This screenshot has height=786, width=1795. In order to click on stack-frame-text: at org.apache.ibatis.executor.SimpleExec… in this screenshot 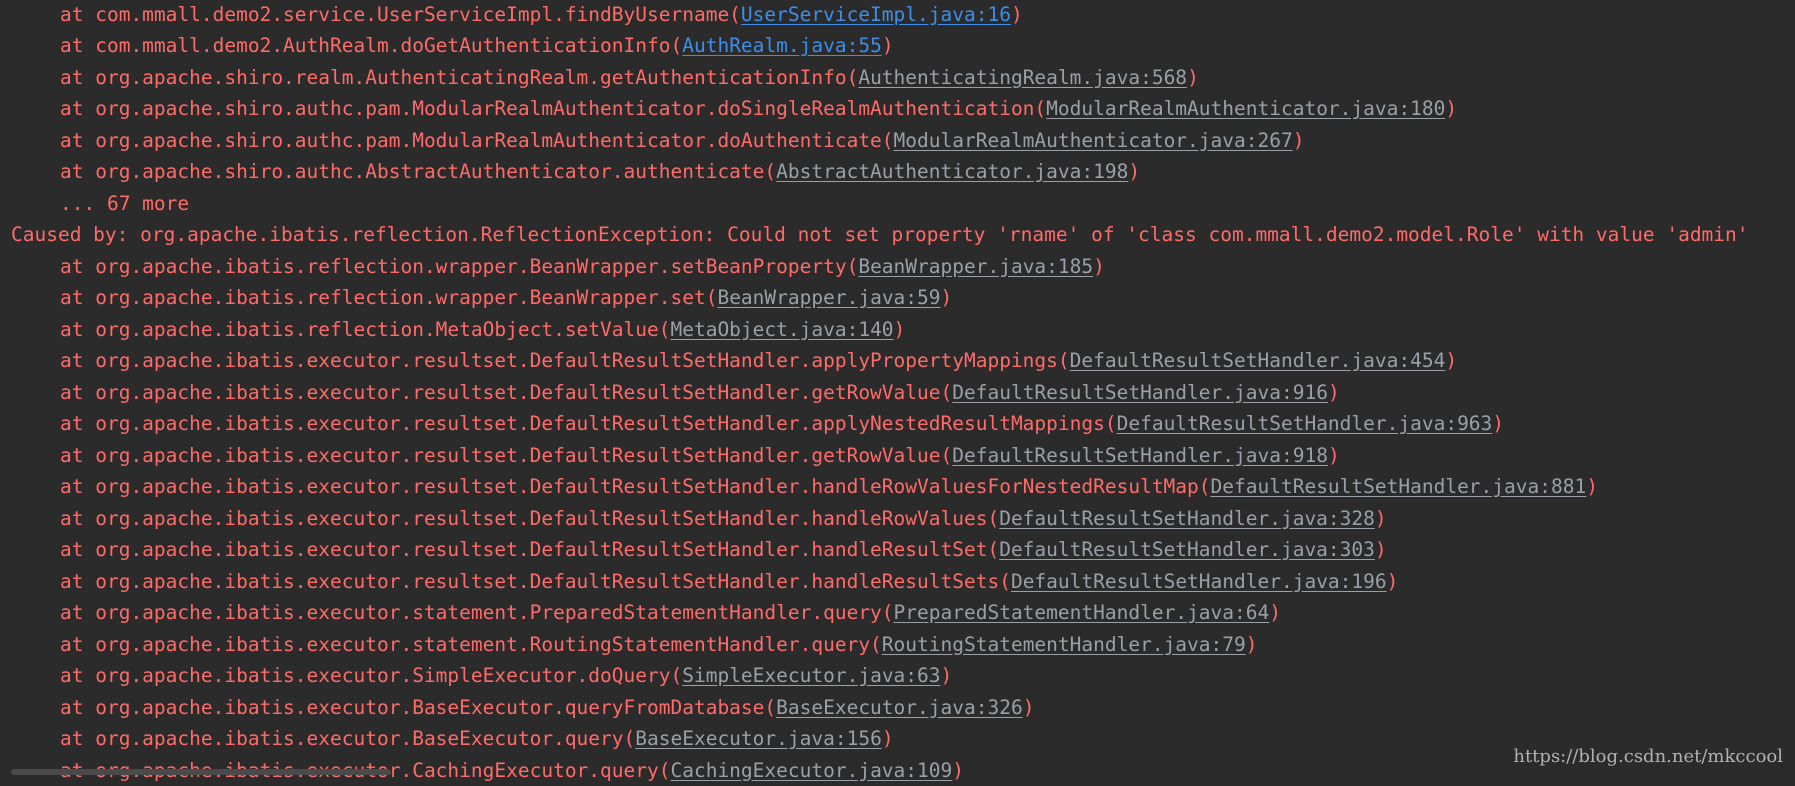, I will do `click(371, 675)`.